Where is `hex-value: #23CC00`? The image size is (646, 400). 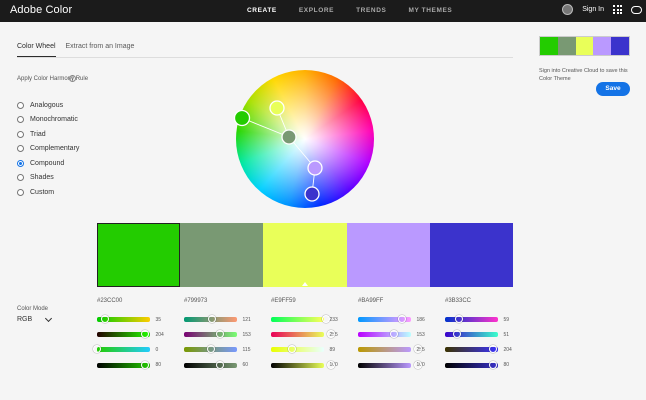 hex-value: #23CC00 is located at coordinates (131, 305).